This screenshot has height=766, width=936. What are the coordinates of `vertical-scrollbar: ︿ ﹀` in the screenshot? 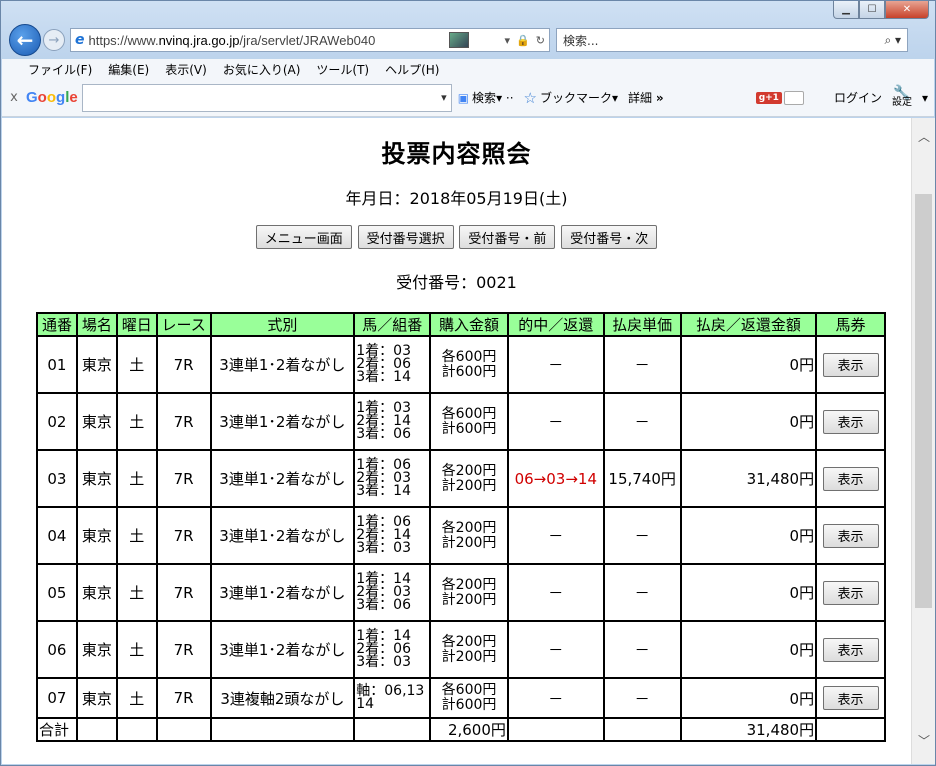 It's located at (923, 441).